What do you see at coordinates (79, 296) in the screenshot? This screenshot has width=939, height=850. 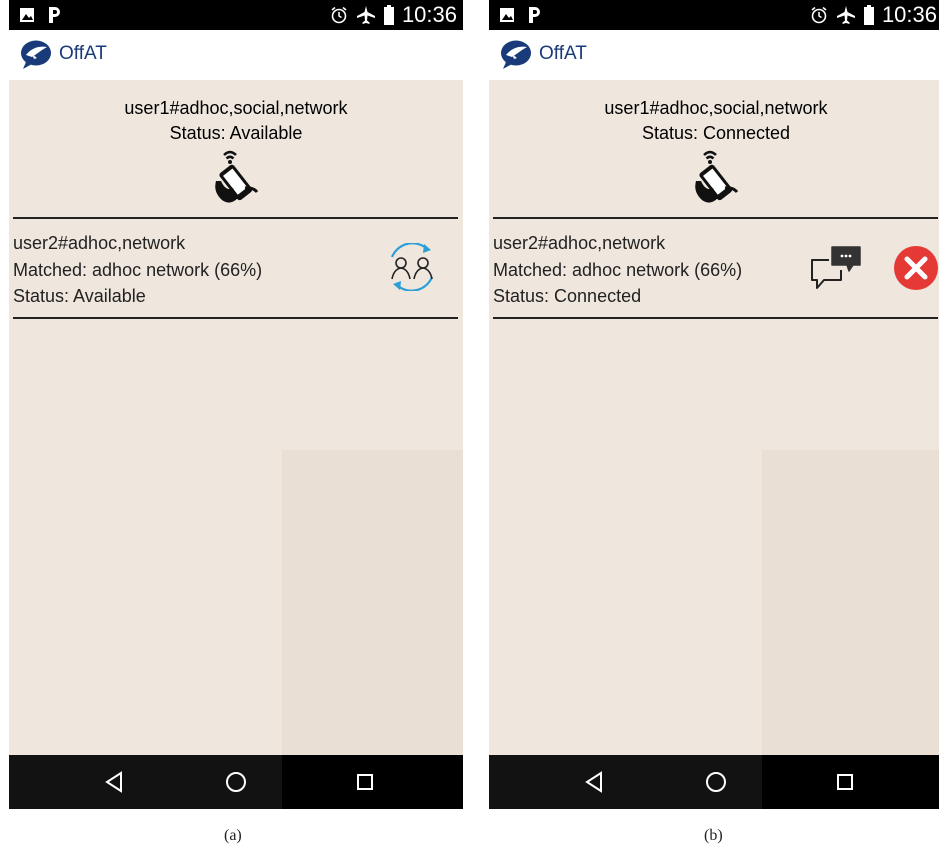 I see `peer-status: Status: Available` at bounding box center [79, 296].